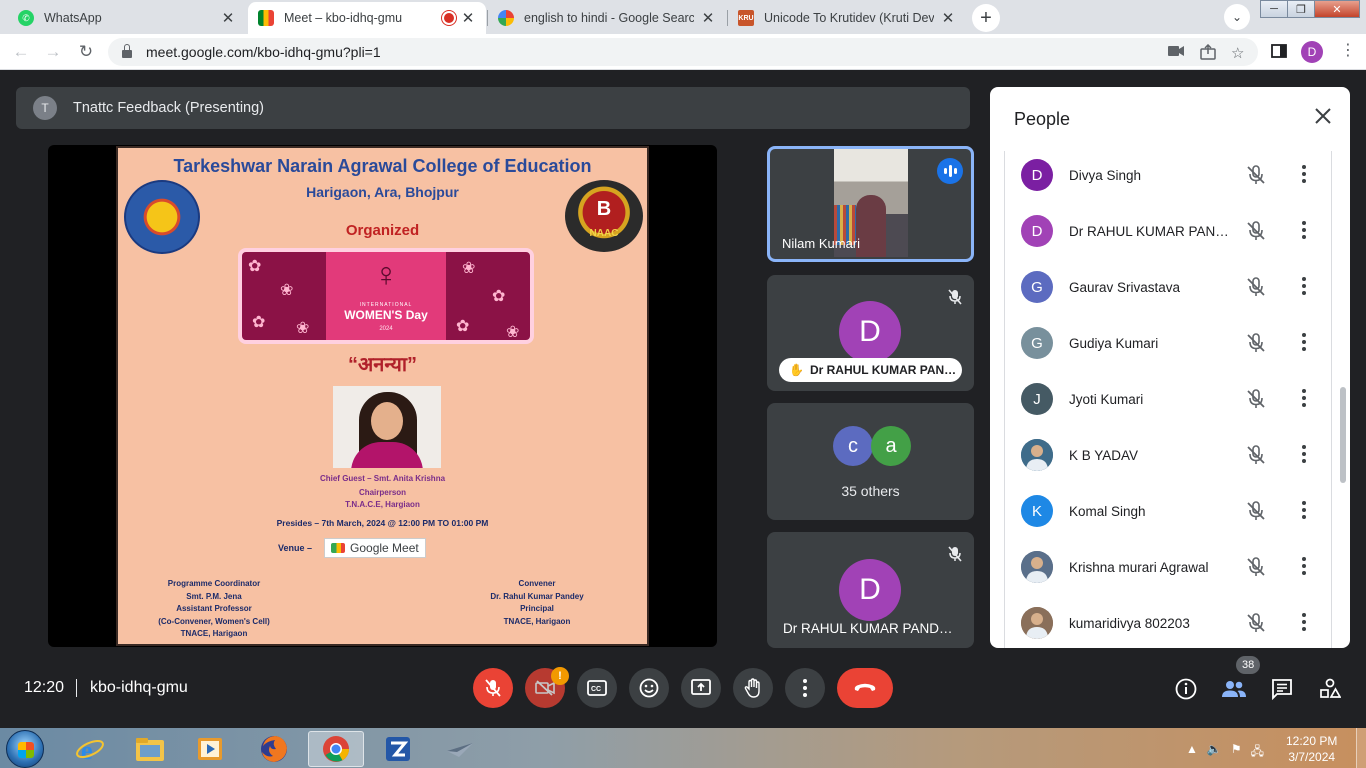 The image size is (1366, 768). Describe the element at coordinates (493, 688) in the screenshot. I see `microphone-toggle-button` at that location.